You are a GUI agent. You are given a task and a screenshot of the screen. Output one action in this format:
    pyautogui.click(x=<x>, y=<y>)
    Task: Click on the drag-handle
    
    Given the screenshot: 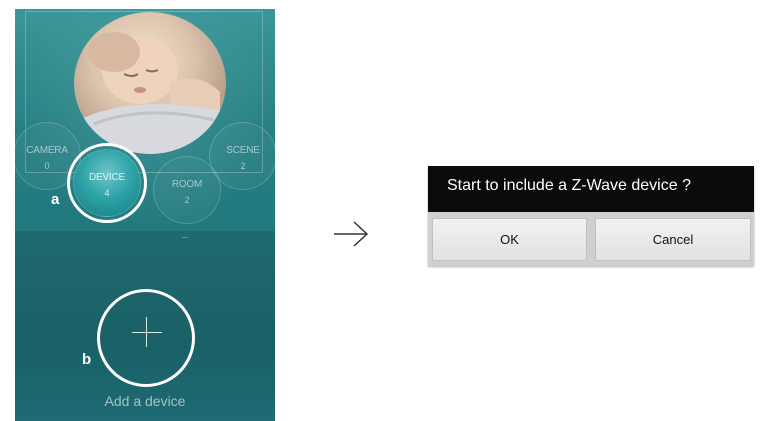 What is the action you would take?
    pyautogui.click(x=185, y=237)
    